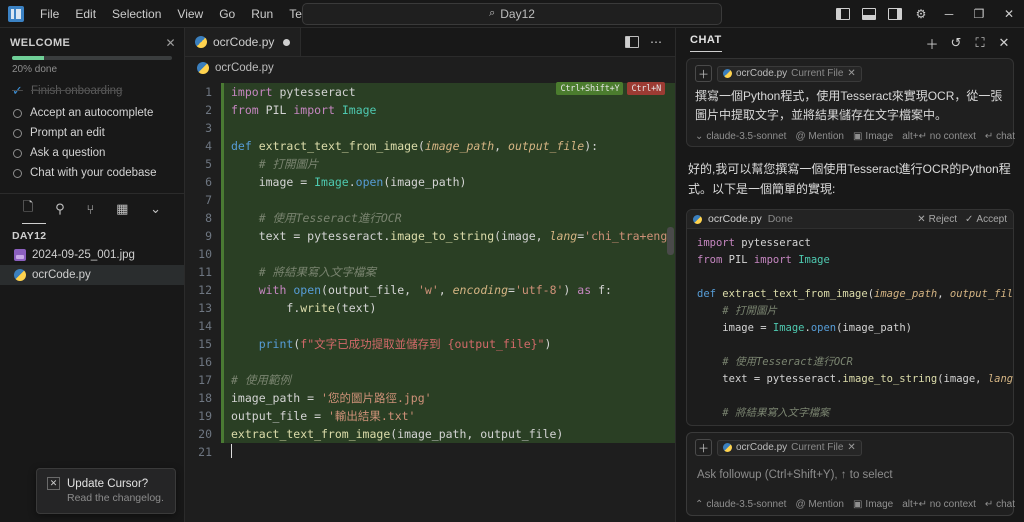 The height and width of the screenshot is (522, 1024). I want to click on welcome-header: WELCOME ✕, so click(92, 41).